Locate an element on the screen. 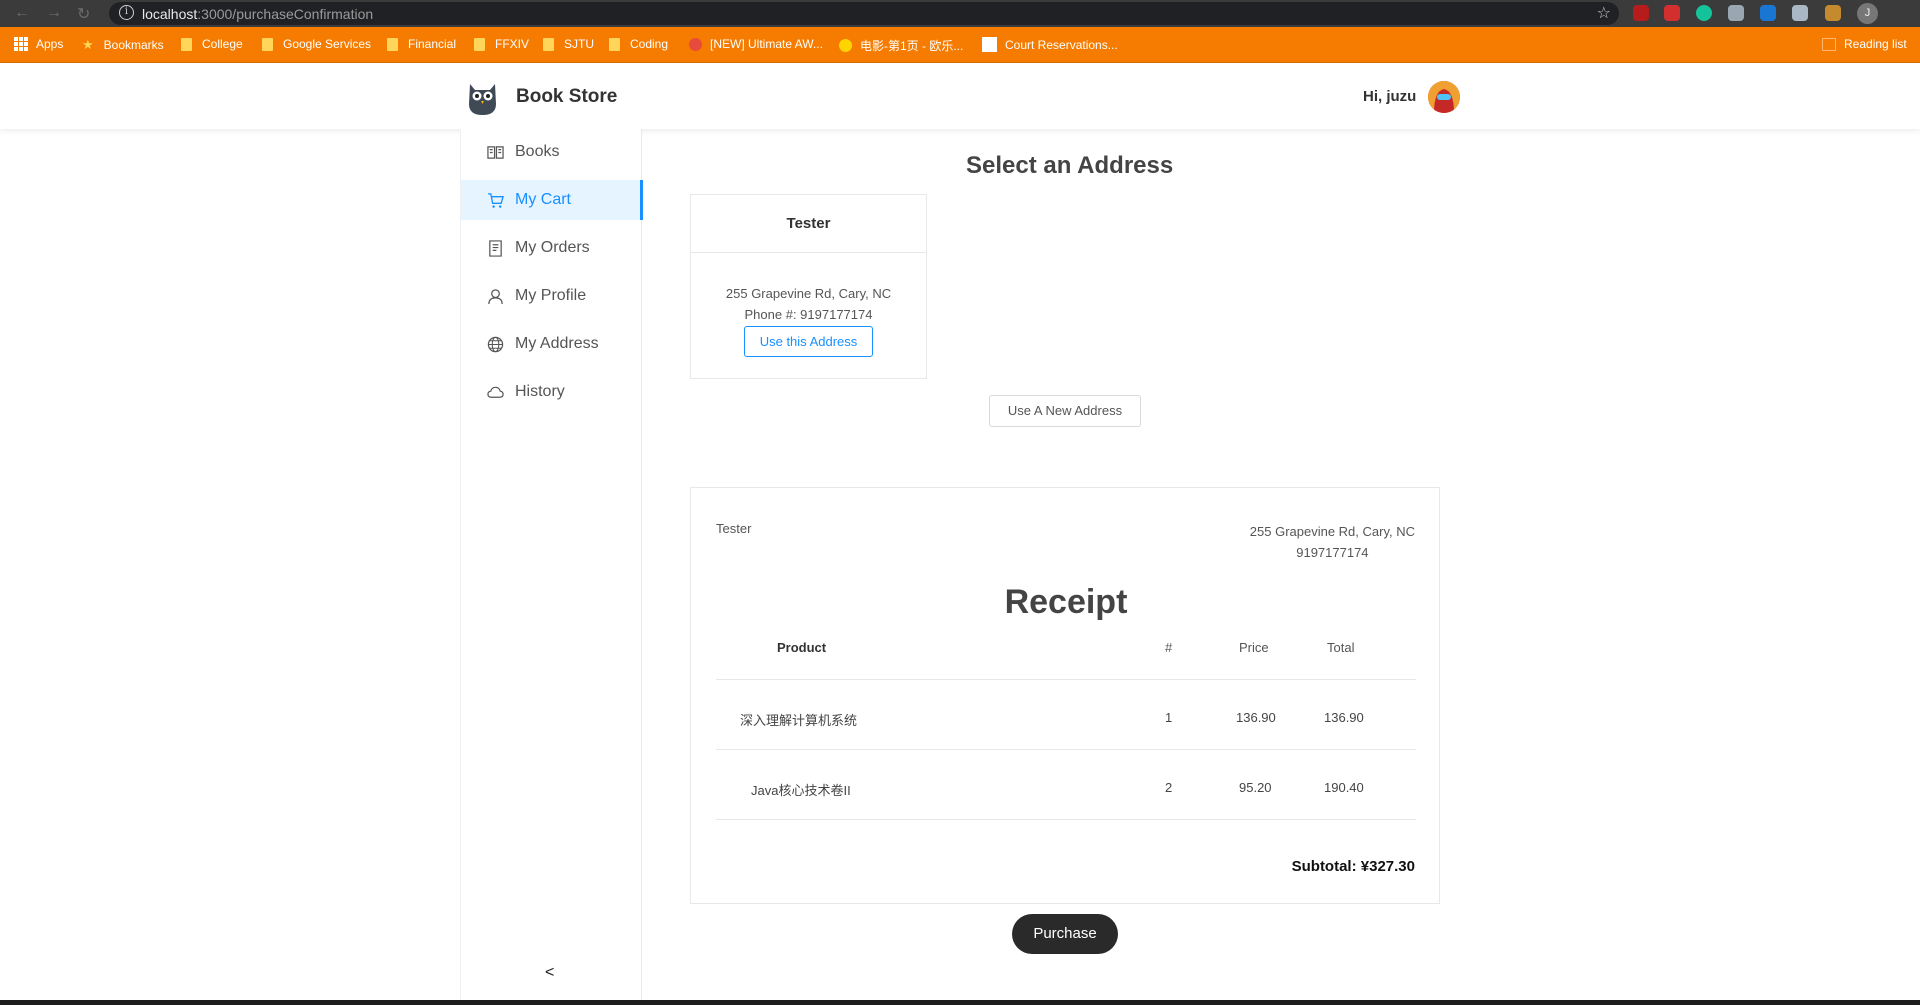 This screenshot has height=1005, width=1920. select-address-title: Select an Address is located at coordinates (1070, 165).